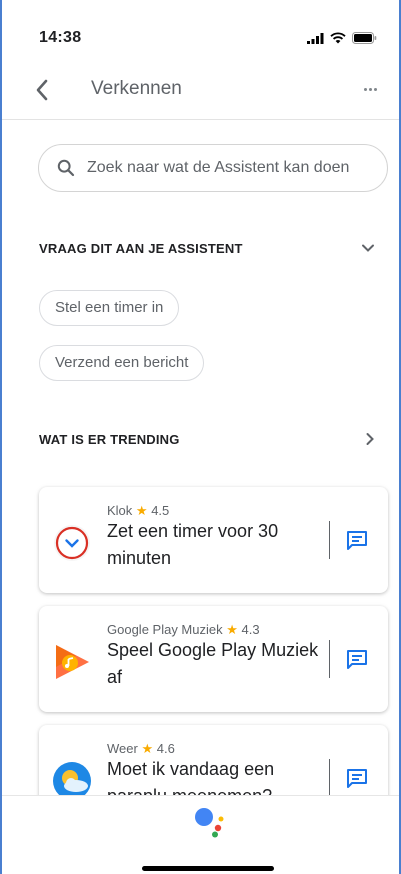  What do you see at coordinates (109, 439) in the screenshot?
I see `trending-section-heading: WAT IS ER TRENDING` at bounding box center [109, 439].